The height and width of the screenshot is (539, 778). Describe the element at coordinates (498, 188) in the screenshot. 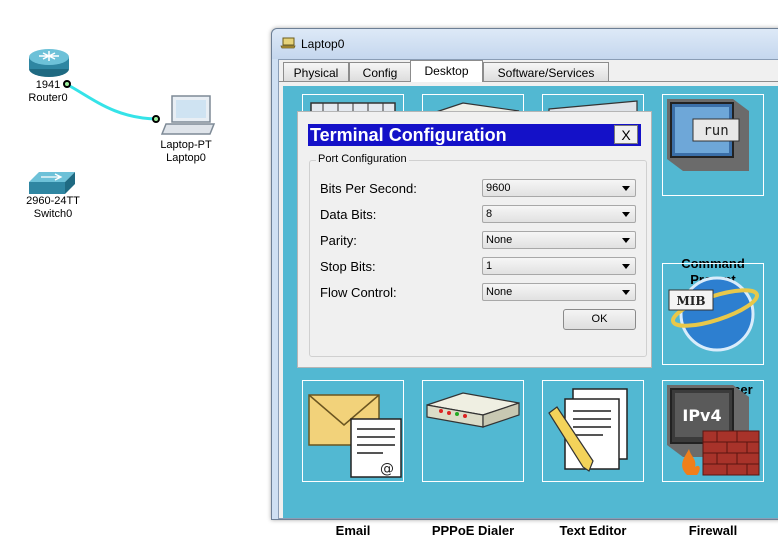

I see `bits-per-second-value: 9600` at that location.